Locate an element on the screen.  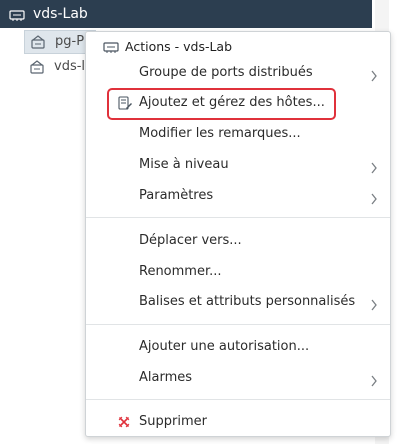
tree-item-label: vds-Lab is located at coordinates (60, 14).